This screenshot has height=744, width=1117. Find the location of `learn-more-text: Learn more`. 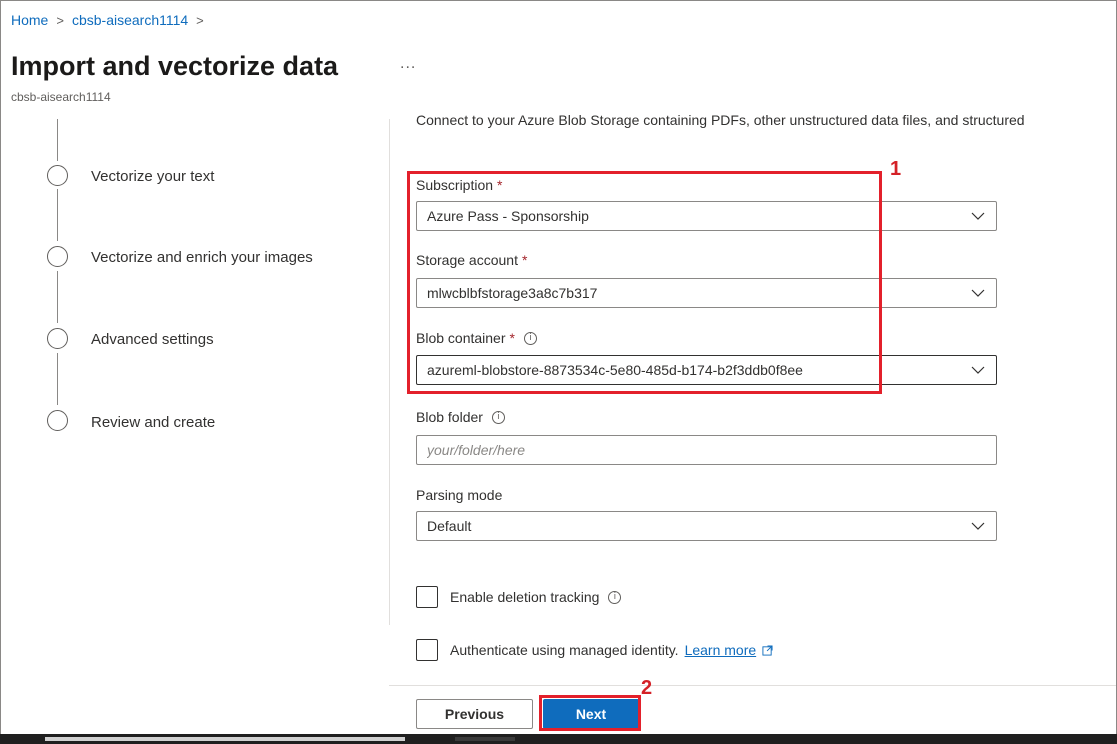

learn-more-text: Learn more is located at coordinates (720, 650).